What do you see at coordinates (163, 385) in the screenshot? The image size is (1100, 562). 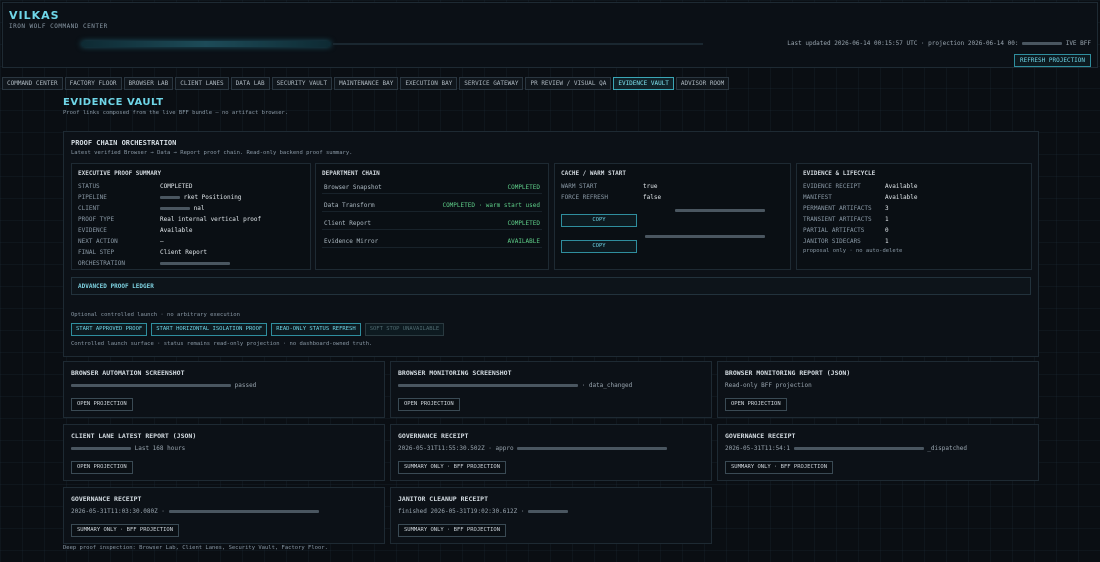 I see `artifact-desc: passed` at bounding box center [163, 385].